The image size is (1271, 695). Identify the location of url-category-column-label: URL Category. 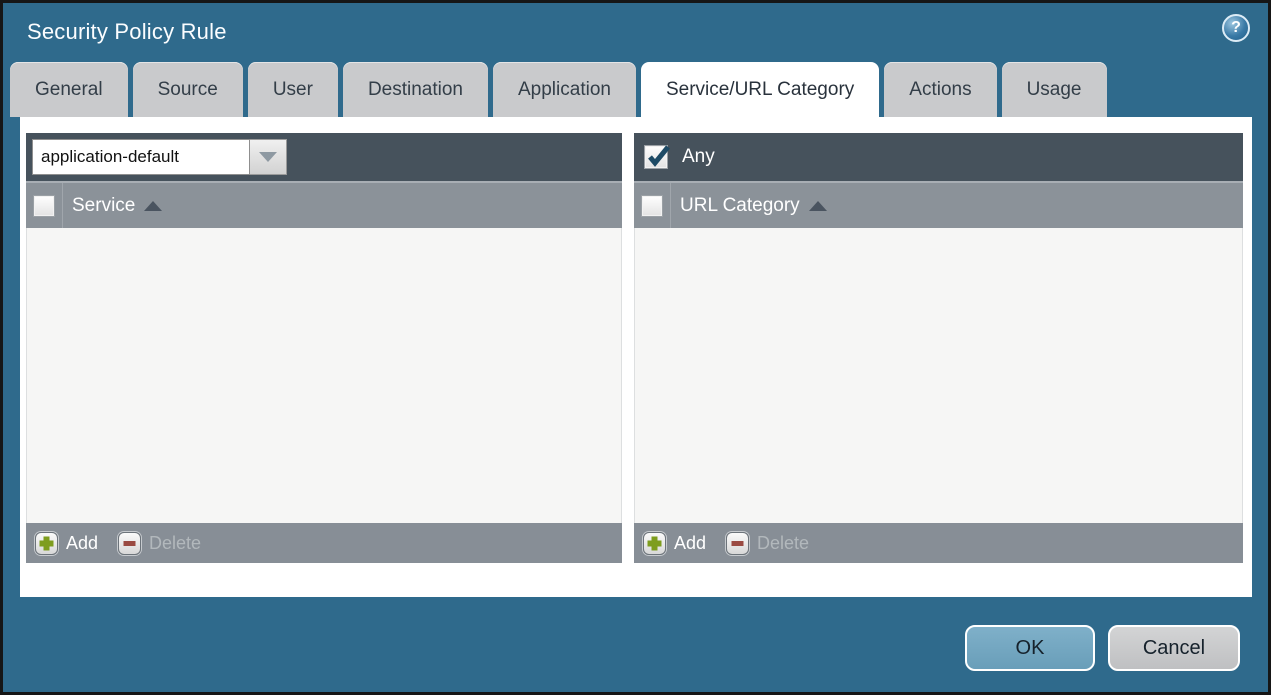
(740, 206).